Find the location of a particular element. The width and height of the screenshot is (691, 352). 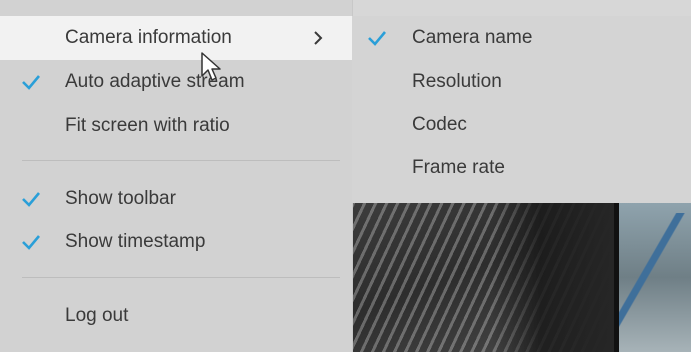

menu-item-show-toolbar: Show toolbar is located at coordinates (176, 199).